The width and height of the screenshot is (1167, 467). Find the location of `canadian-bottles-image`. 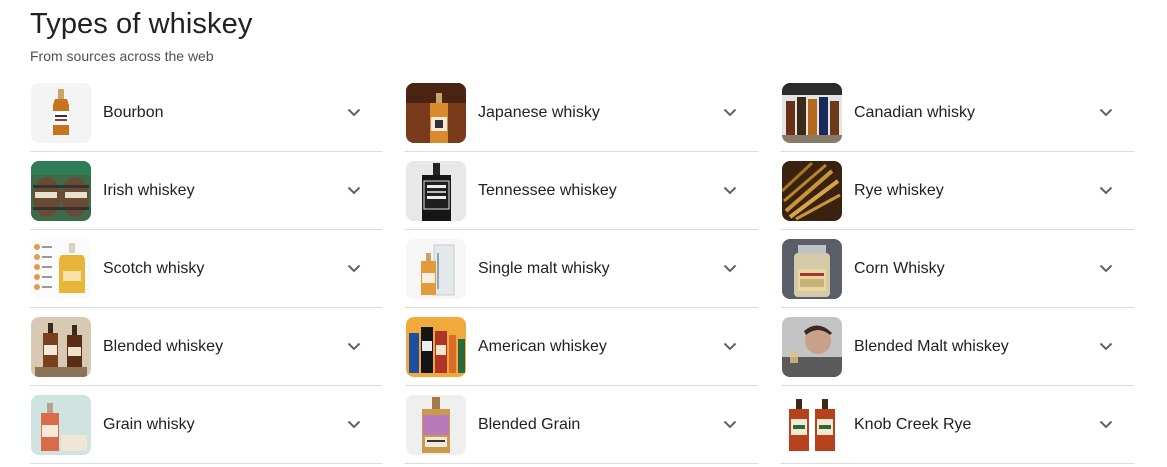

canadian-bottles-image is located at coordinates (812, 112).